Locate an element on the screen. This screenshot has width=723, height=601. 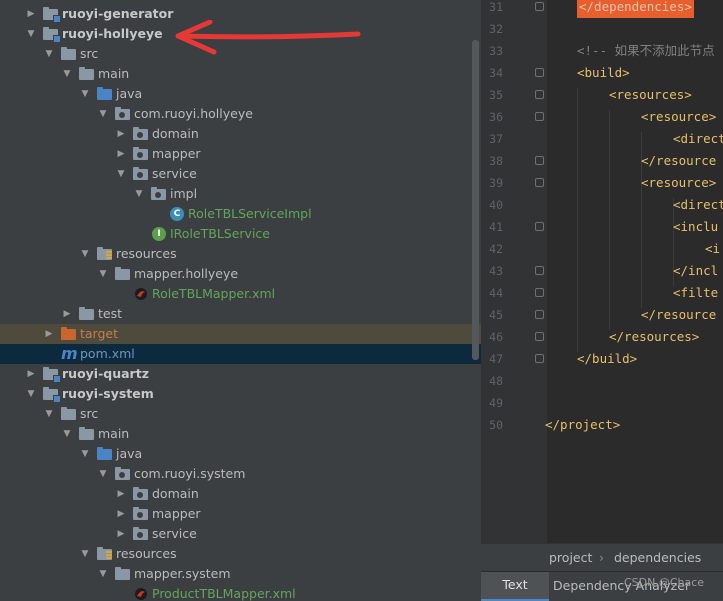
line-number: 45 is located at coordinates (496, 315).